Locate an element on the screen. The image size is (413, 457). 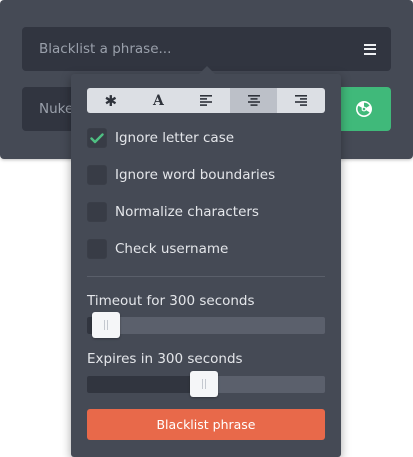
radiation-icon is located at coordinates (363, 109).